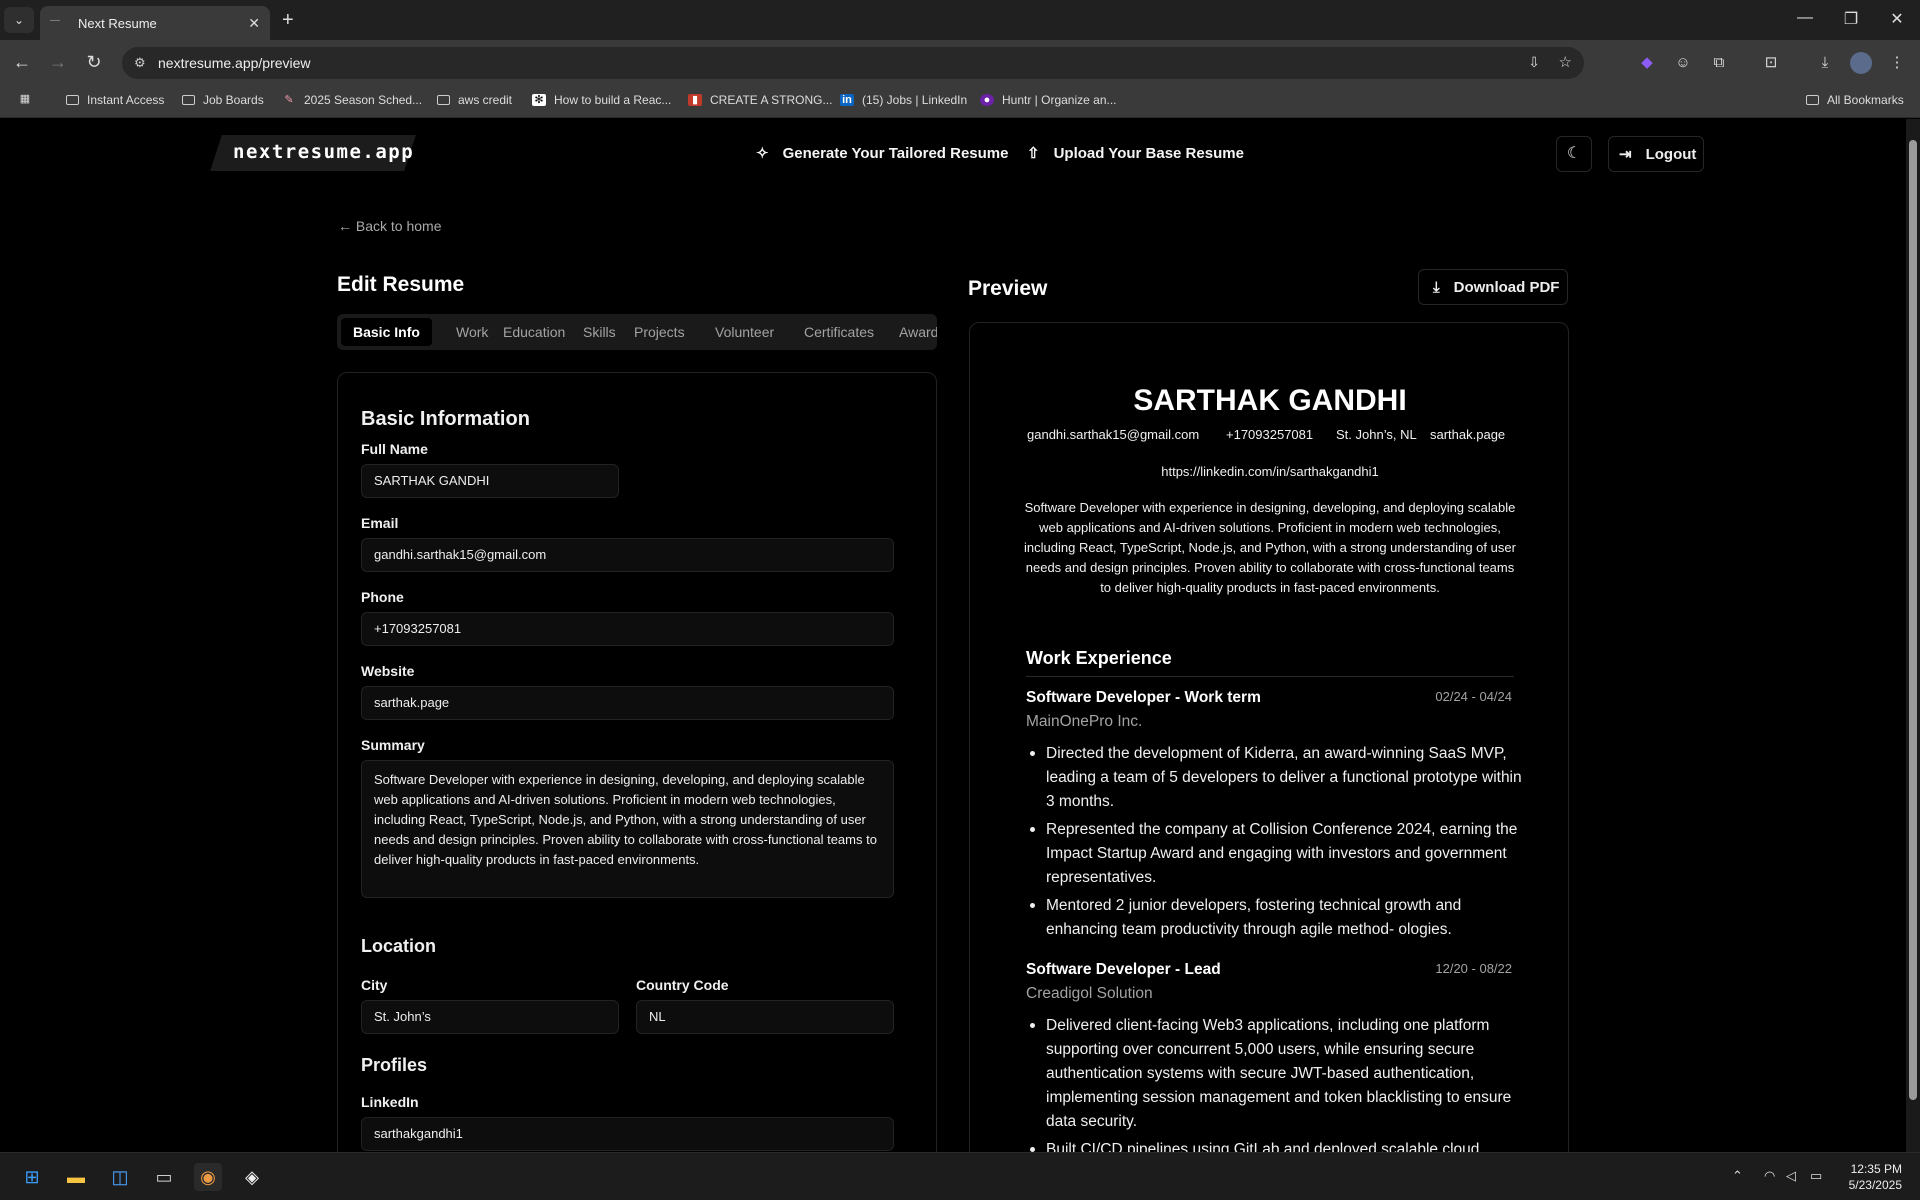 This screenshot has height=1200, width=1920. I want to click on summary-label: Summary, so click(393, 745).